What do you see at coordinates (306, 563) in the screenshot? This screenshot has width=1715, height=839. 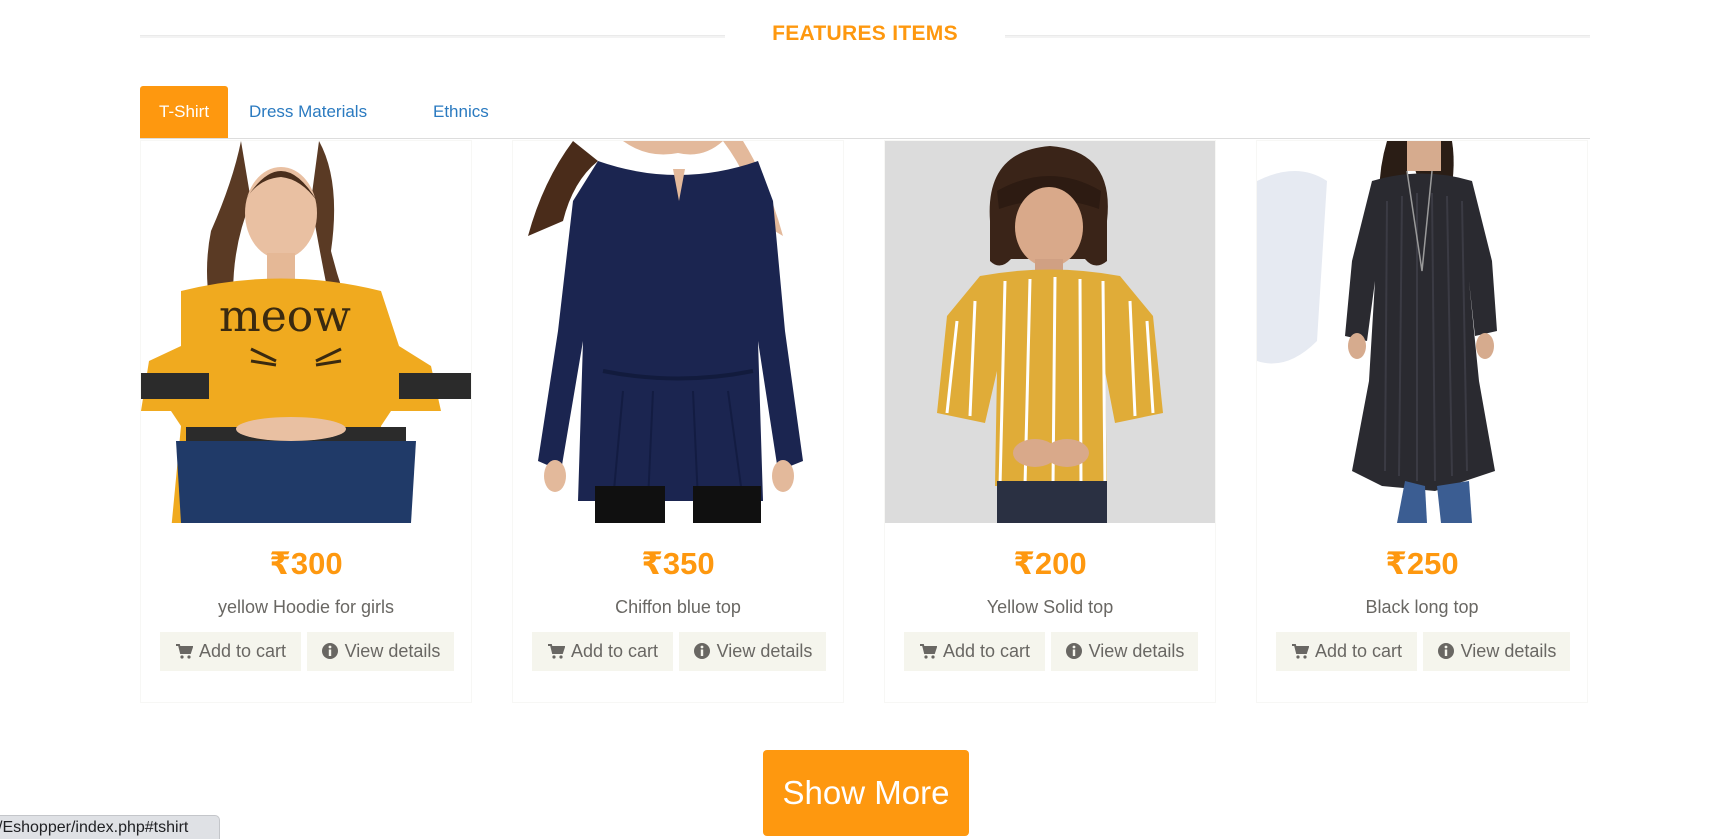 I see `product-price: ₹300` at bounding box center [306, 563].